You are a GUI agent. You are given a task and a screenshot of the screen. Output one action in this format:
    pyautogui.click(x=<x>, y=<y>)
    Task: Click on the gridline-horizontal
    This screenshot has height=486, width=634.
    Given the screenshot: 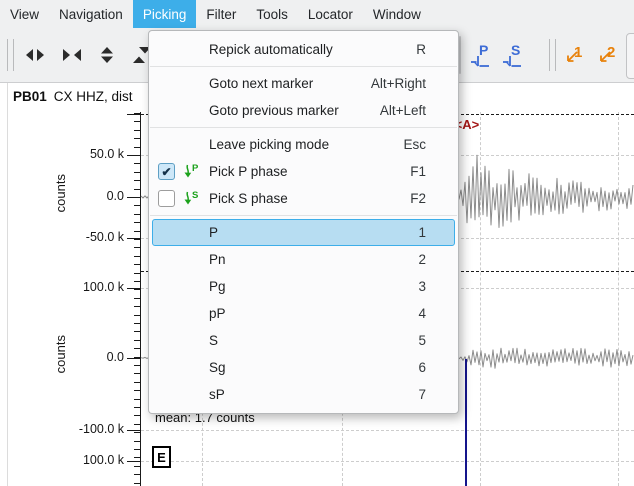 What is the action you would take?
    pyautogui.click(x=387, y=461)
    